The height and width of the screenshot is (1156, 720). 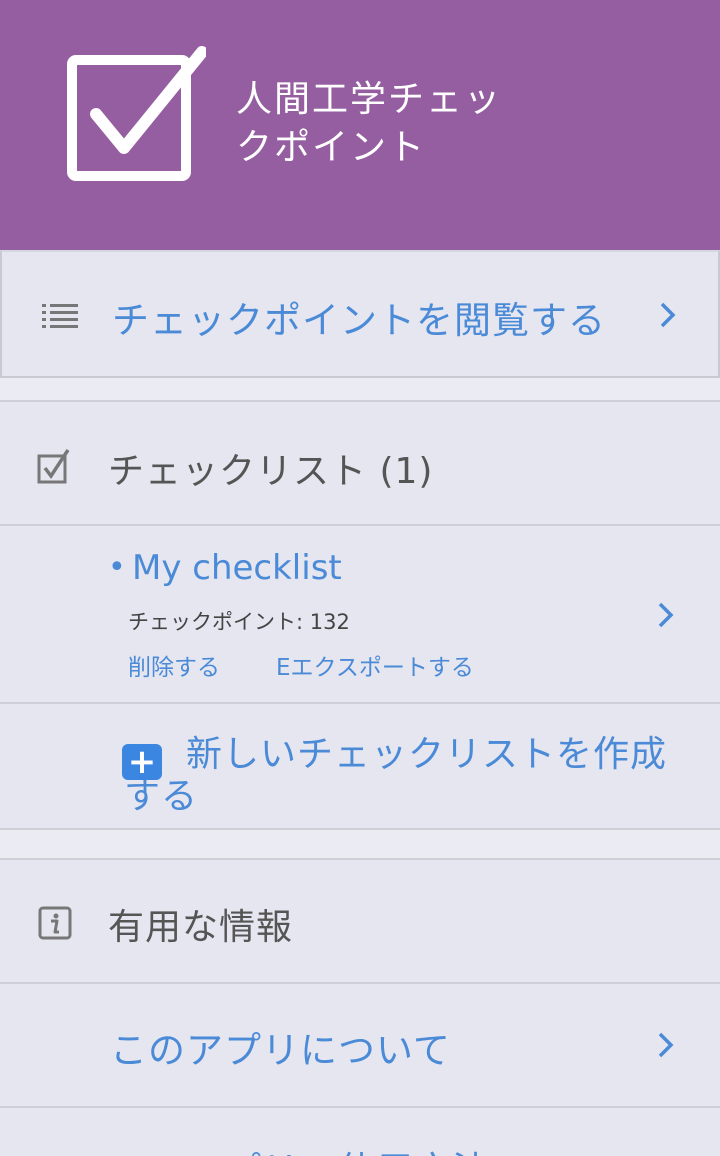 I want to click on new-checklist-label: 新しいチェックリストを作成する, so click(x=396, y=775).